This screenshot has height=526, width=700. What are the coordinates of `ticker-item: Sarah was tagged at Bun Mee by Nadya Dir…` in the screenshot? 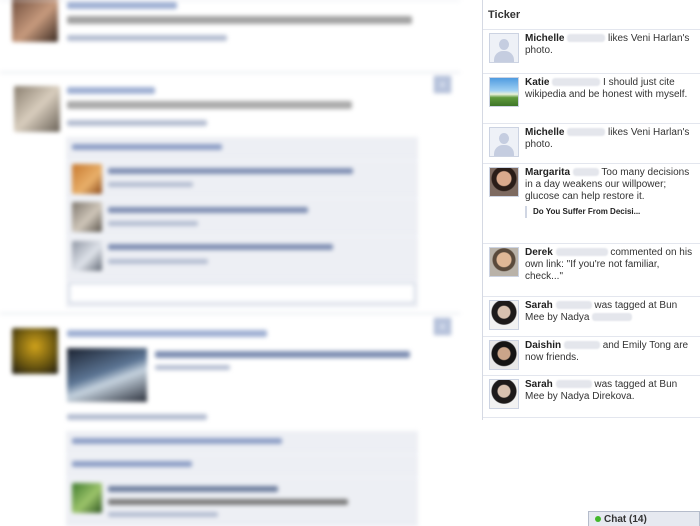 It's located at (591, 397).